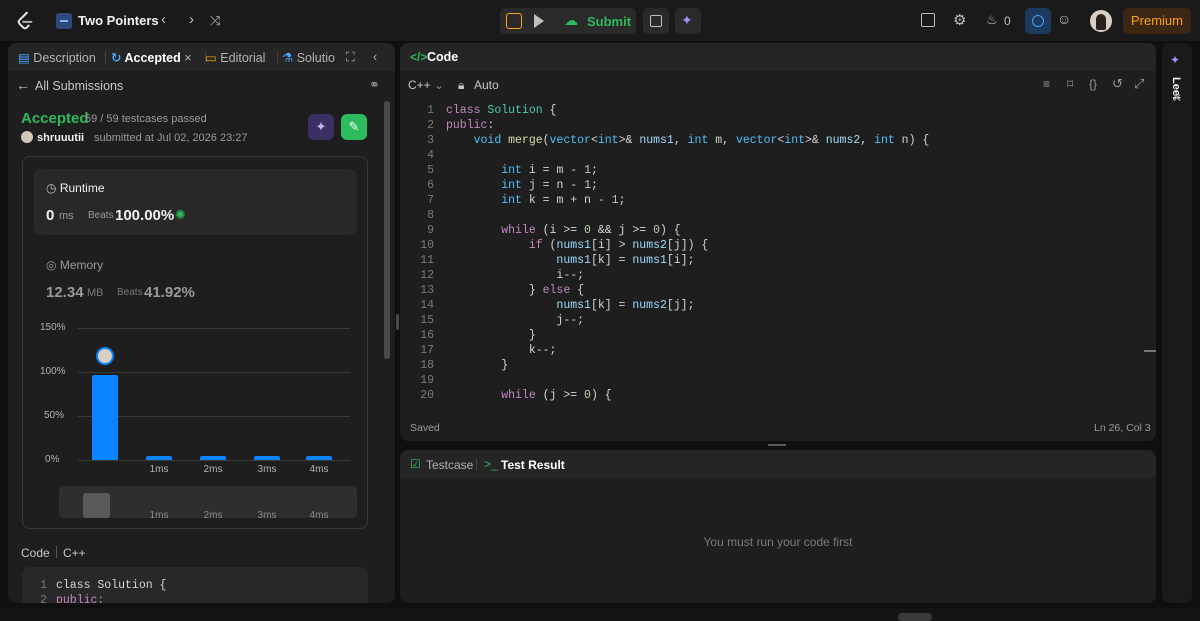  Describe the element at coordinates (235, 57) in the screenshot. I see `tab-editorial: ▭ Editorial` at that location.